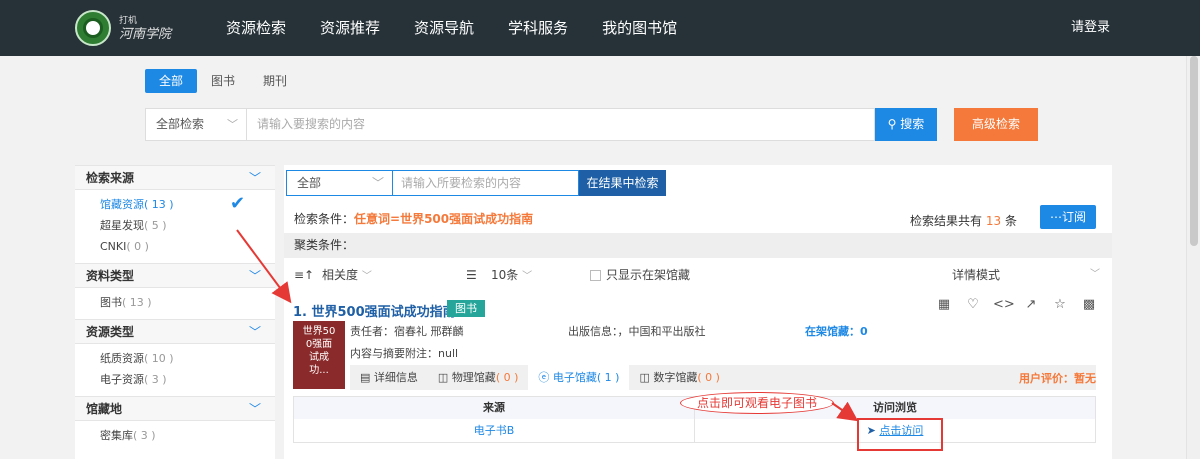  What do you see at coordinates (175, 408) in the screenshot?
I see `facet-title-location: 馆藏地 ﹀` at bounding box center [175, 408].